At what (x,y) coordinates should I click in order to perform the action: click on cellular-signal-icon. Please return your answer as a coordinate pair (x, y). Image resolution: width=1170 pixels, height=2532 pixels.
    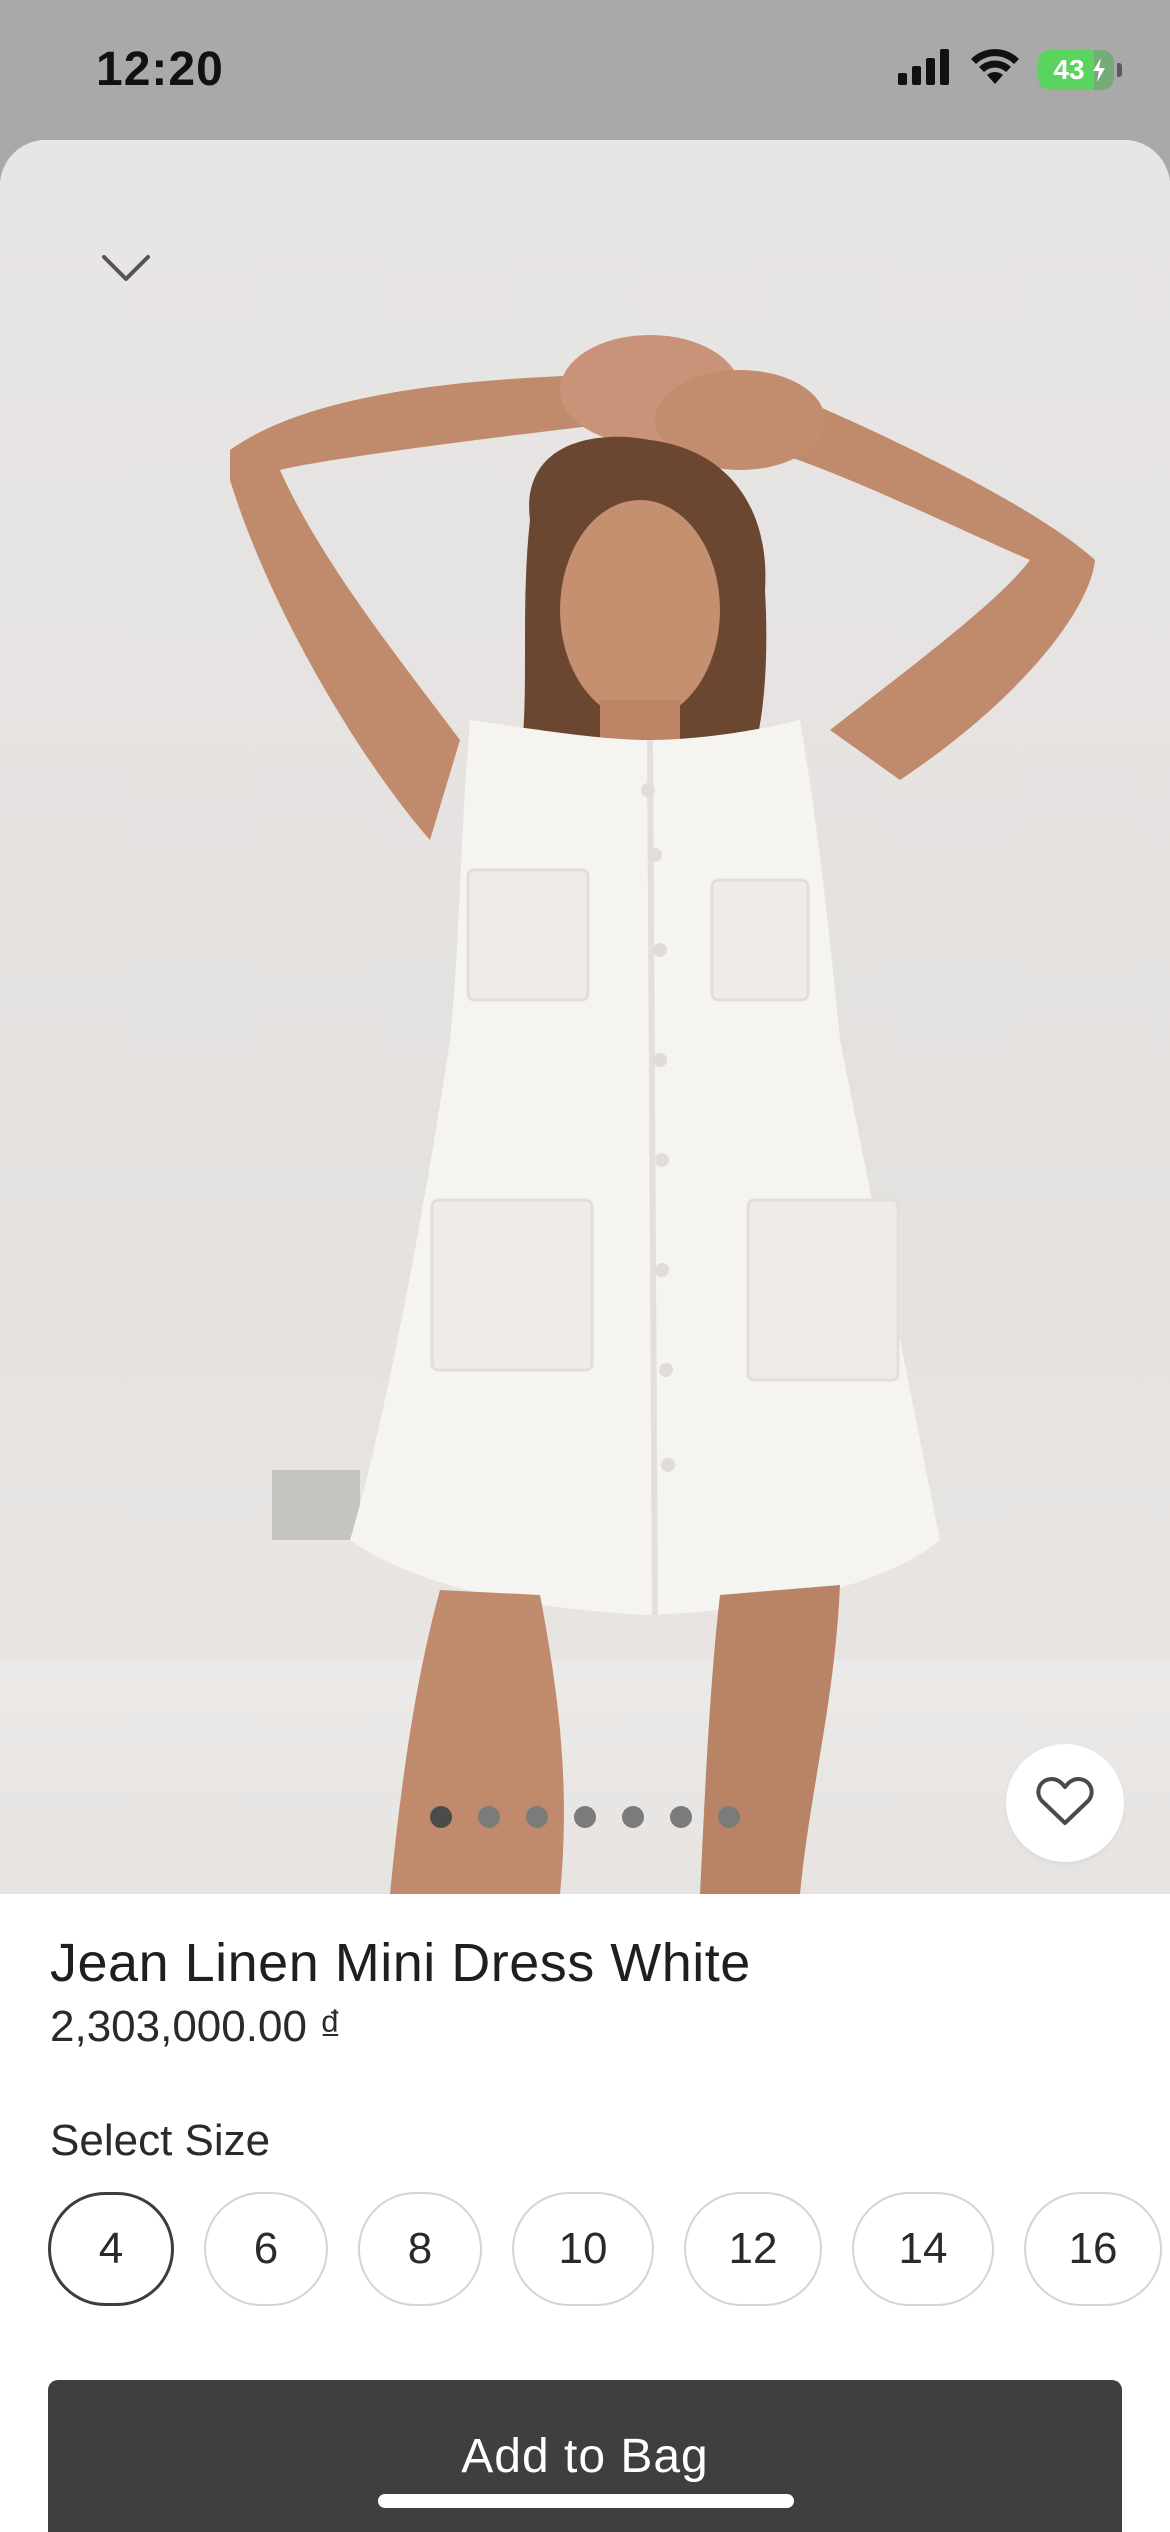
    Looking at the image, I should click on (925, 69).